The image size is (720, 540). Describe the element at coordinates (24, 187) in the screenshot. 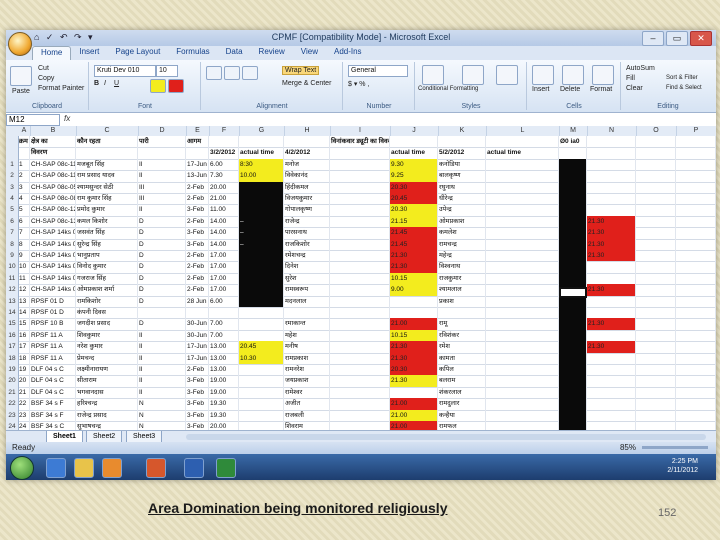

I see `table-cell: 3` at that location.